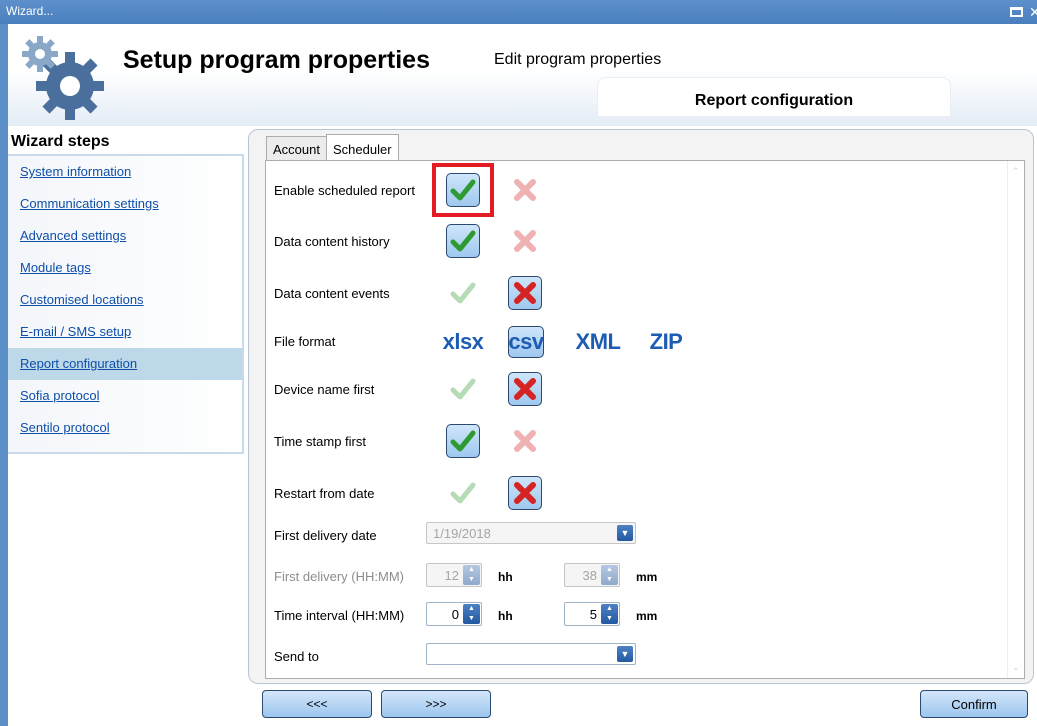 This screenshot has height=726, width=1037. I want to click on tab-account: Account, so click(296, 148).